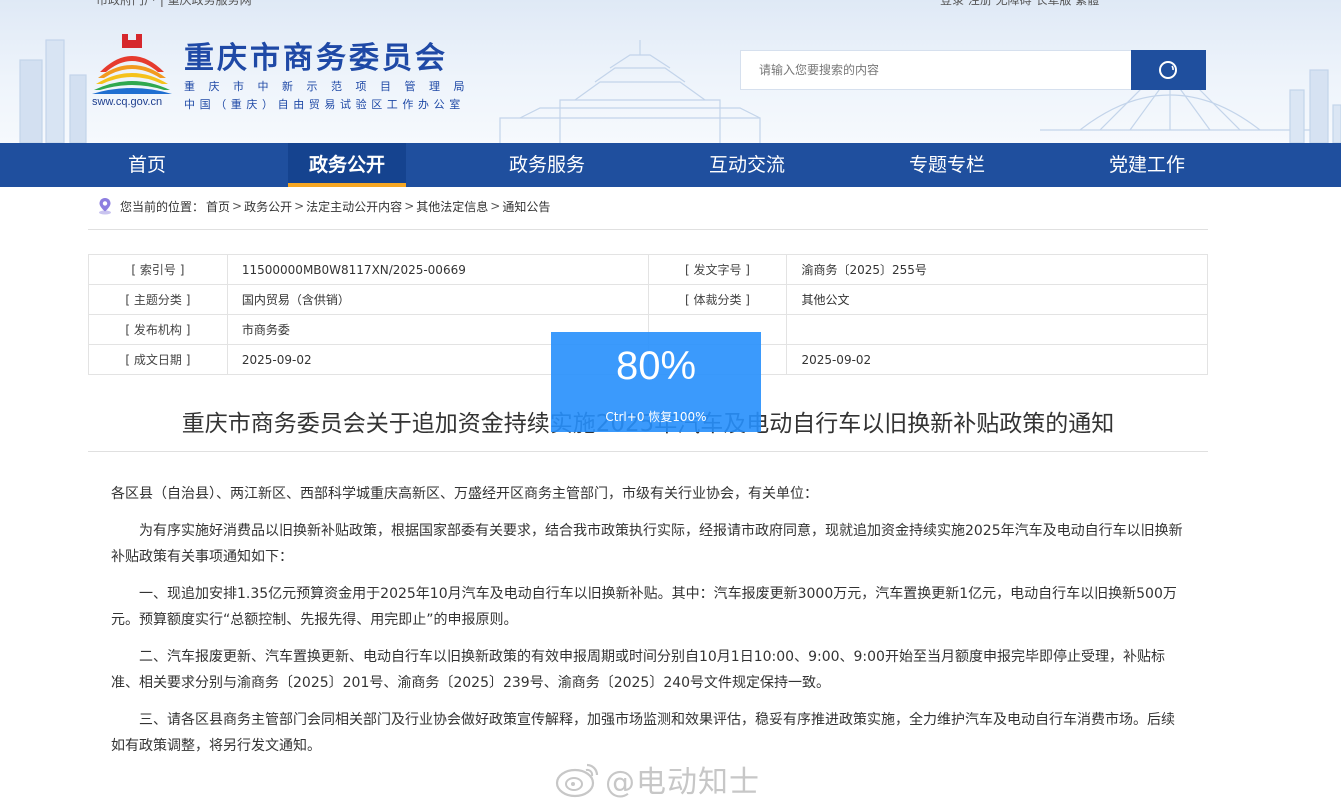  I want to click on breadcrumb-prefix: 您当前的位置：, so click(162, 206).